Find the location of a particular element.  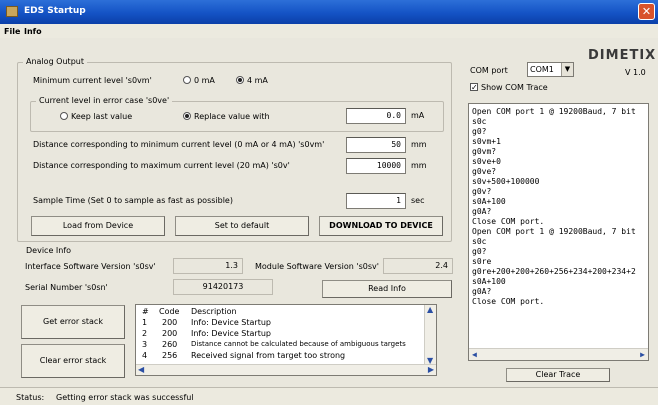

row-code: 260 is located at coordinates (170, 344).